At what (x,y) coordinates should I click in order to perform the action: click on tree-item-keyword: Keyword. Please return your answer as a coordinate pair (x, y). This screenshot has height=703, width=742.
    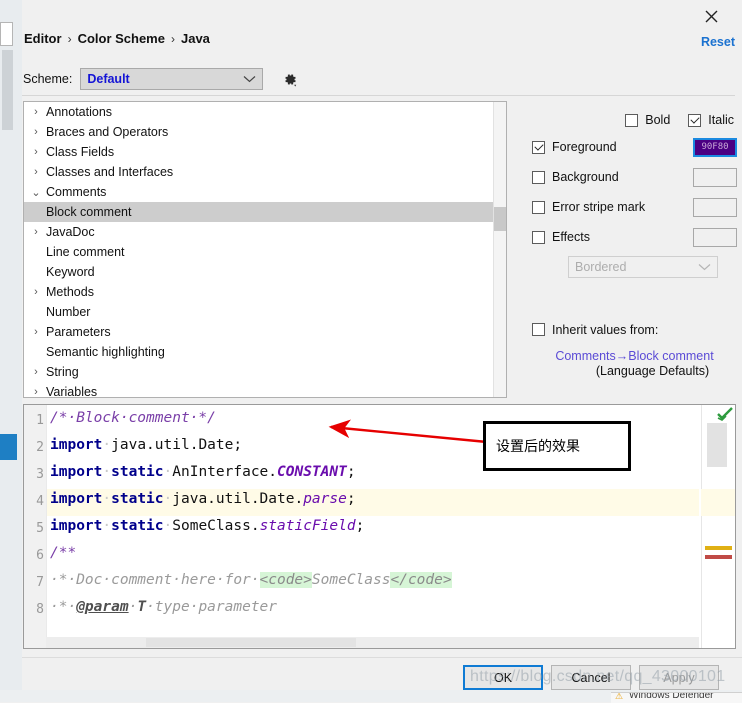
    Looking at the image, I should click on (265, 272).